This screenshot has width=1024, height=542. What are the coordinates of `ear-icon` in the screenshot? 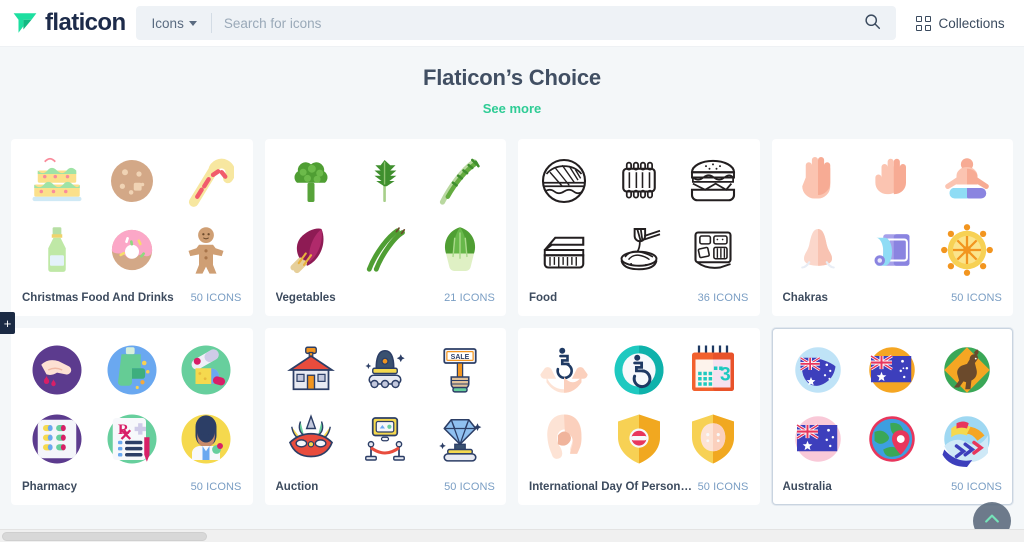 It's located at (564, 439).